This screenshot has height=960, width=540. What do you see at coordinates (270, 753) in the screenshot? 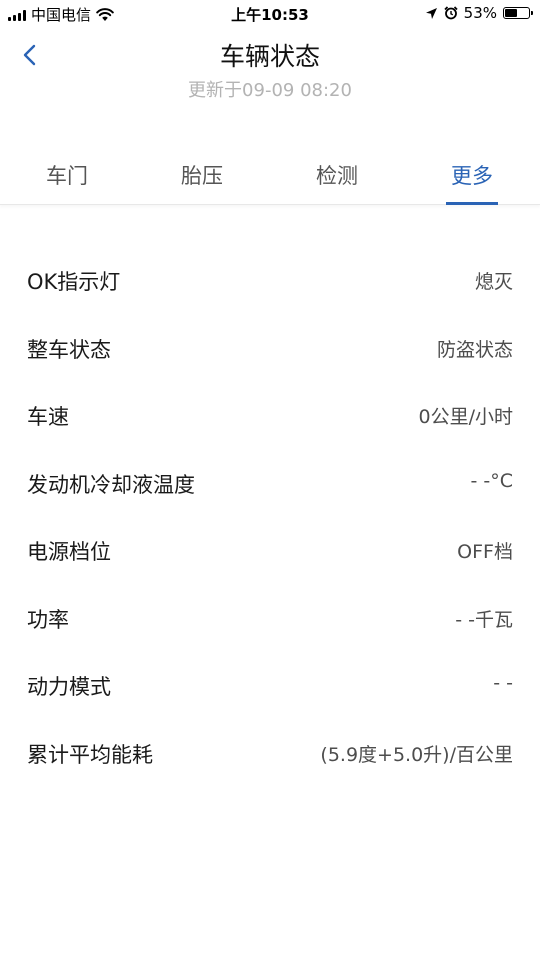
I see `list-item-avg-consumption: 累计平均能耗 (5.9度+5.0升)/百公里` at bounding box center [270, 753].